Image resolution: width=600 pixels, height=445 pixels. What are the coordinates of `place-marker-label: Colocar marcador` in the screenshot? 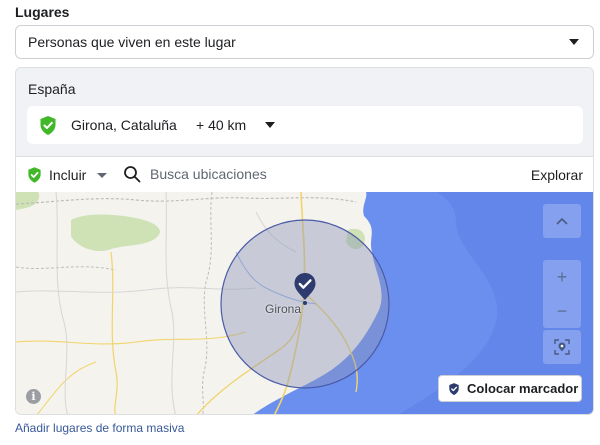 It's located at (523, 388).